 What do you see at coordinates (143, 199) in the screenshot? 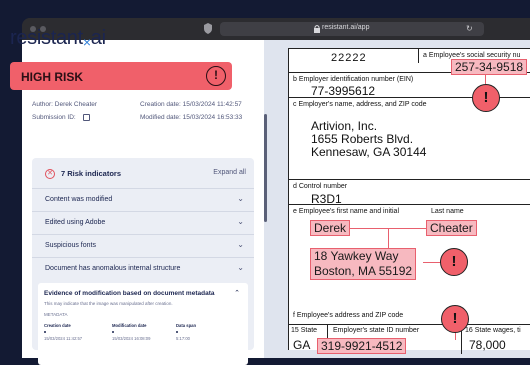
I see `indicator-row: Content was modified ⌄` at bounding box center [143, 199].